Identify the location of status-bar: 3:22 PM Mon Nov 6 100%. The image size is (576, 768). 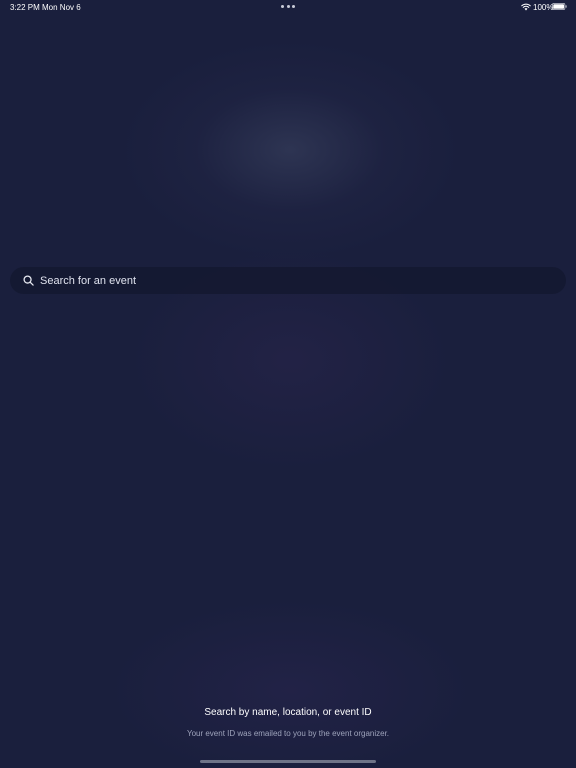
(288, 7).